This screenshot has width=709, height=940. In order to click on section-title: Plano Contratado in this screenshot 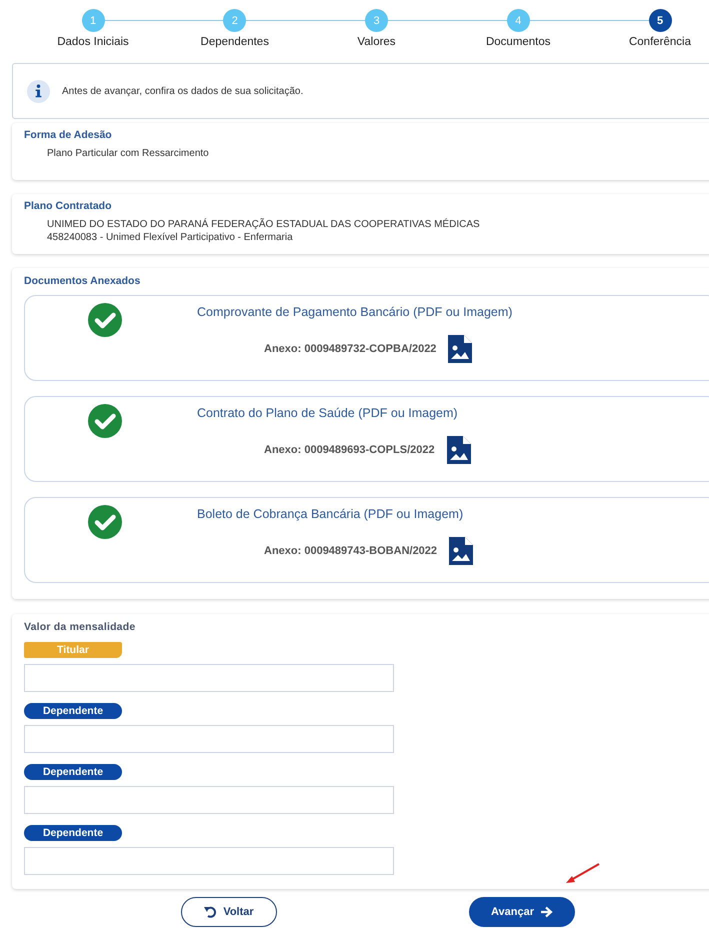, I will do `click(68, 206)`.